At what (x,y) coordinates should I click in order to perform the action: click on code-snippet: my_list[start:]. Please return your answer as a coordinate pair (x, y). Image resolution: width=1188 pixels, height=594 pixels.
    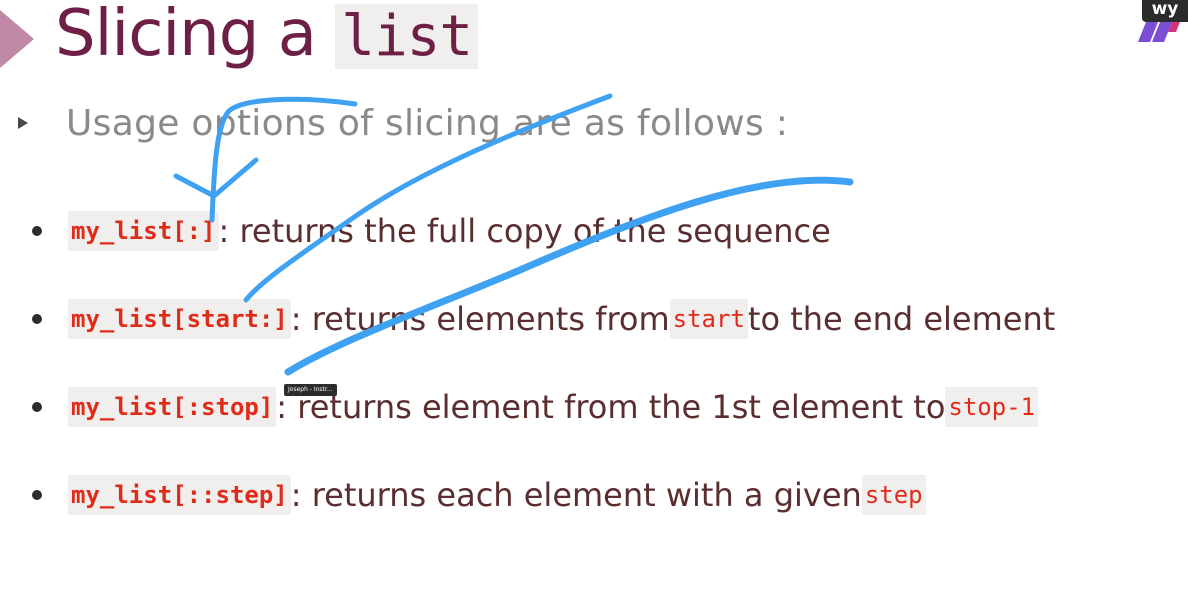
    Looking at the image, I should click on (179, 319).